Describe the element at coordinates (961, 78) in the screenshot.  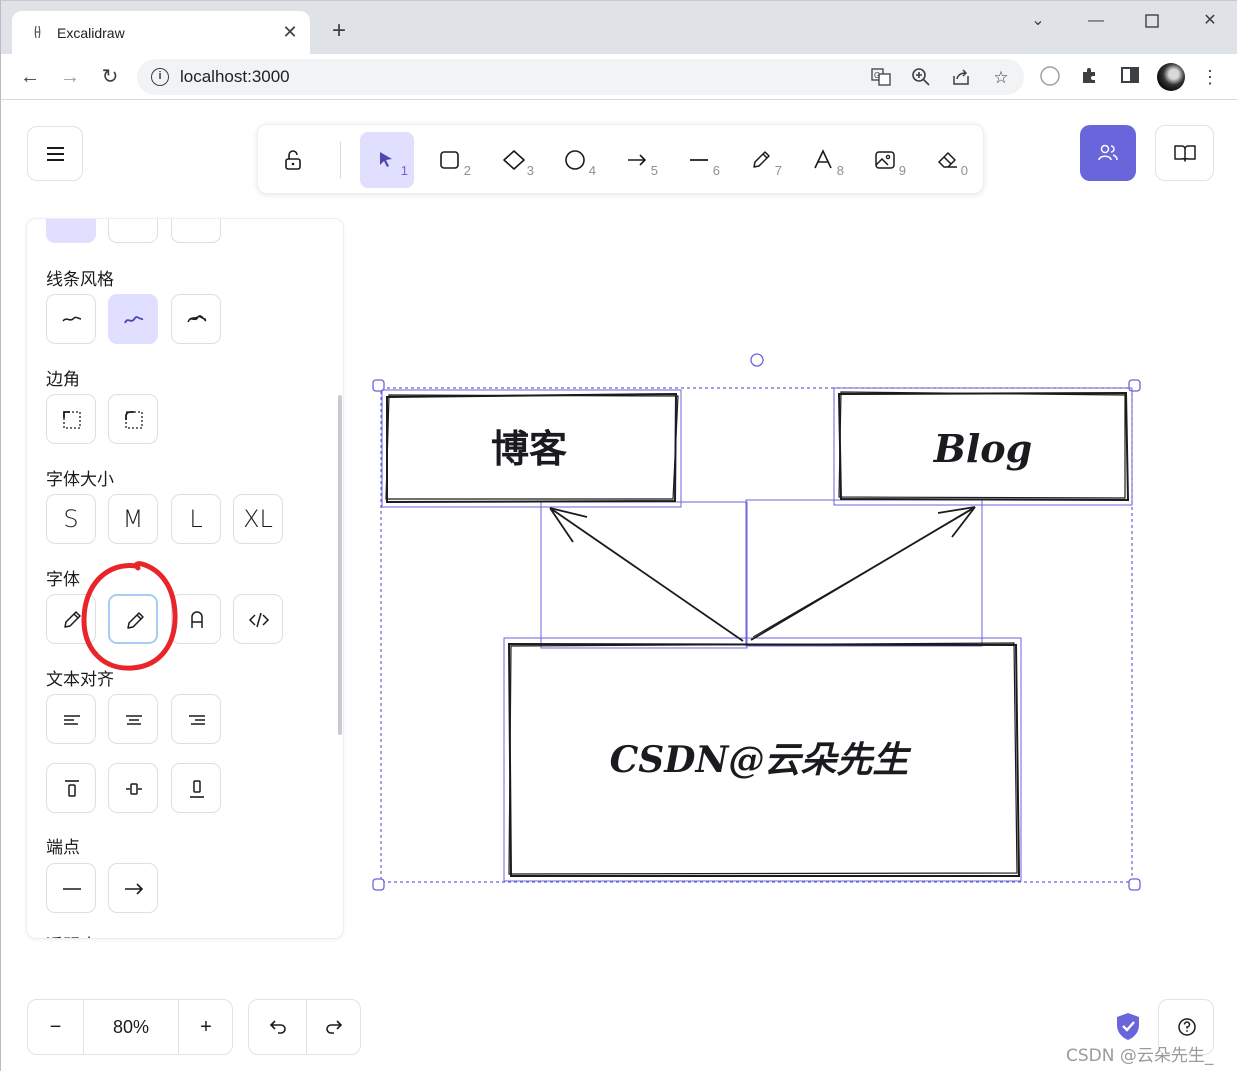
I see `share-icon` at that location.